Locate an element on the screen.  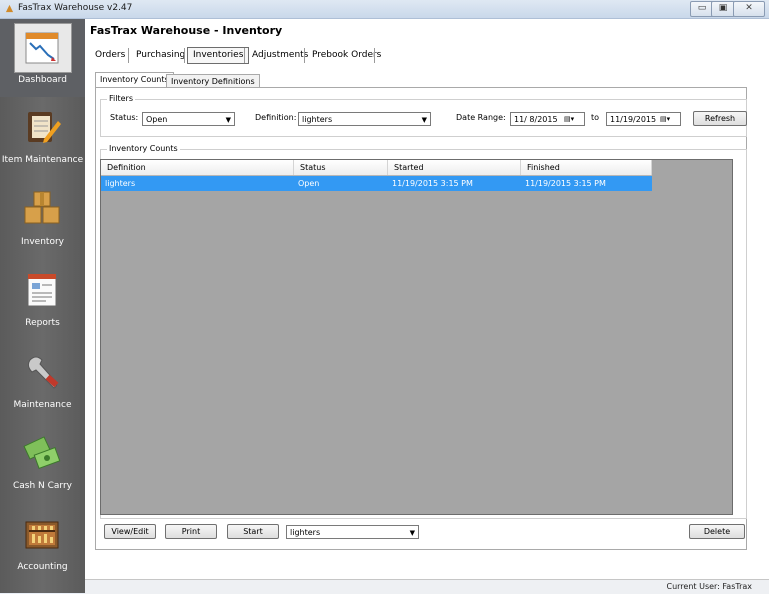
date-range-label: Date Range: is located at coordinates (481, 117).